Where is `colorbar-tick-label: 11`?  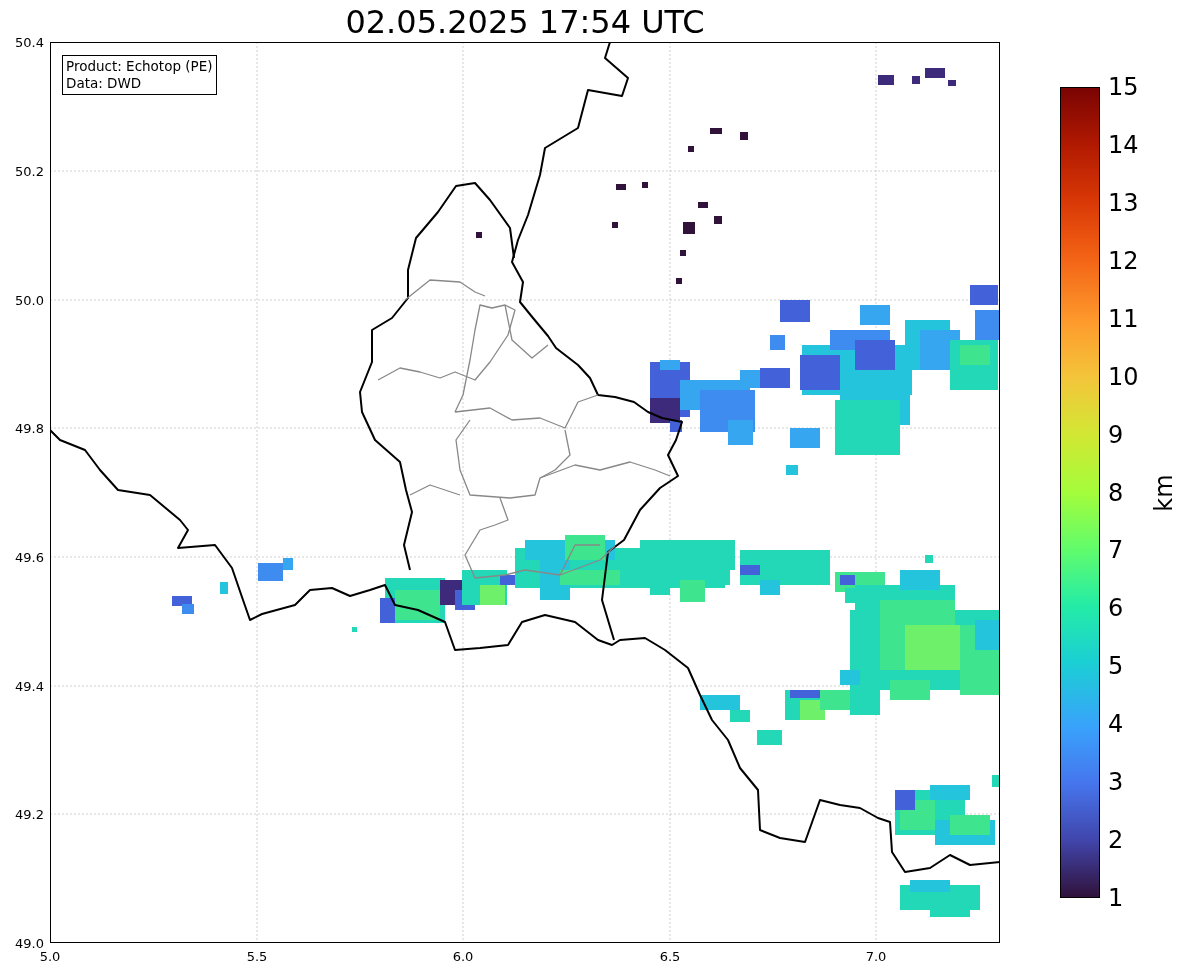
colorbar-tick-label: 11 is located at coordinates (1123, 318).